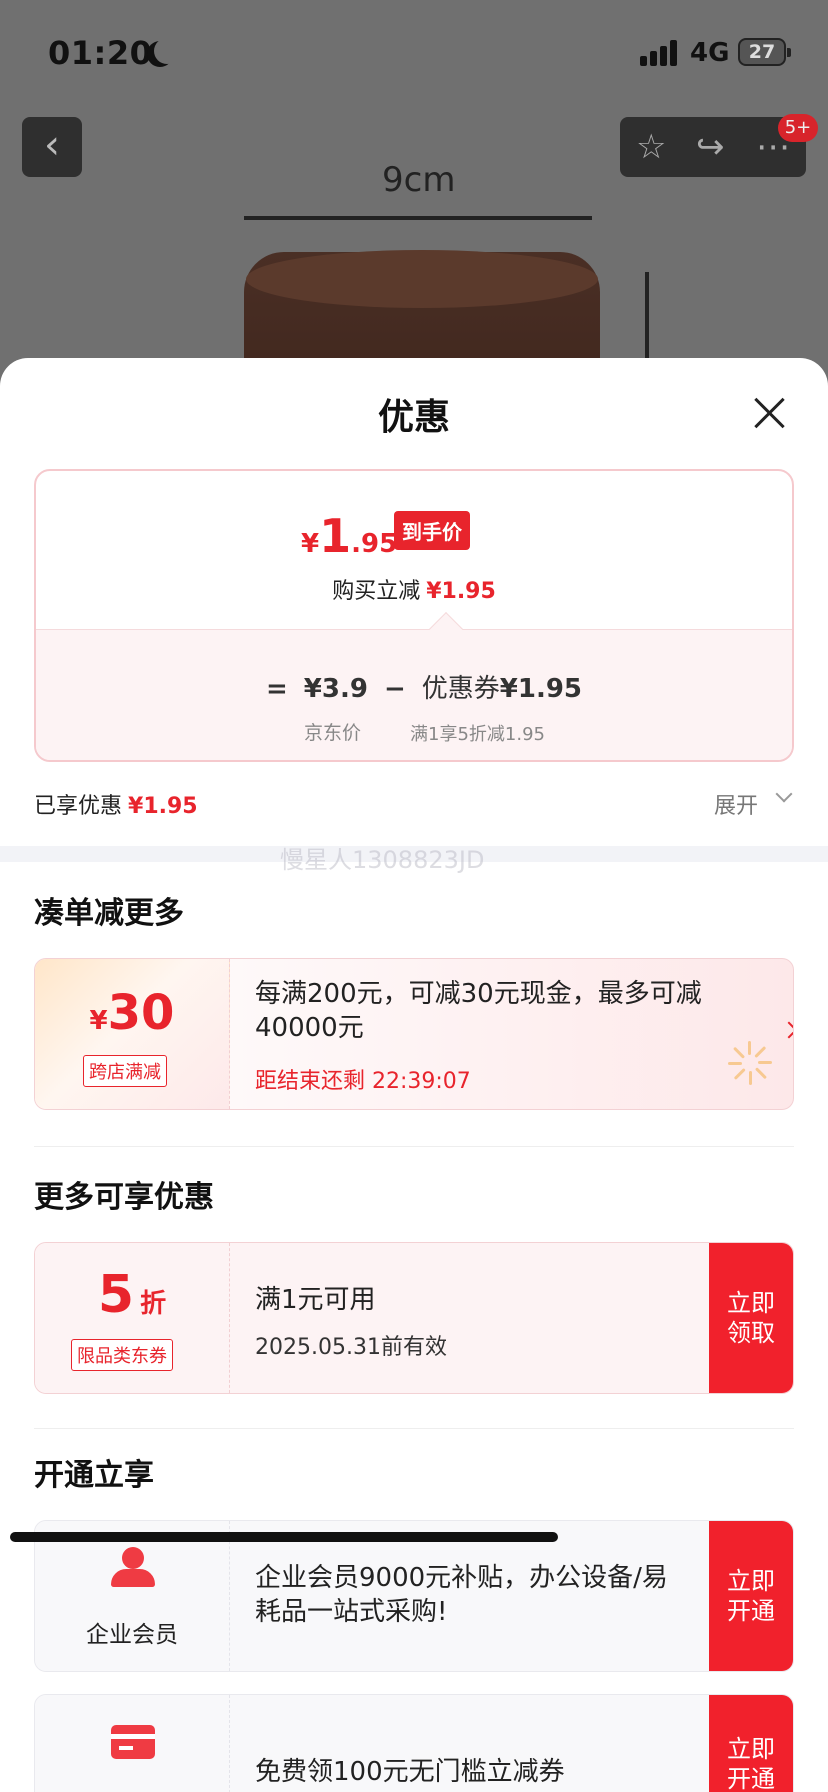  Describe the element at coordinates (419, 180) in the screenshot. I see `dimension-label: 9cm` at that location.